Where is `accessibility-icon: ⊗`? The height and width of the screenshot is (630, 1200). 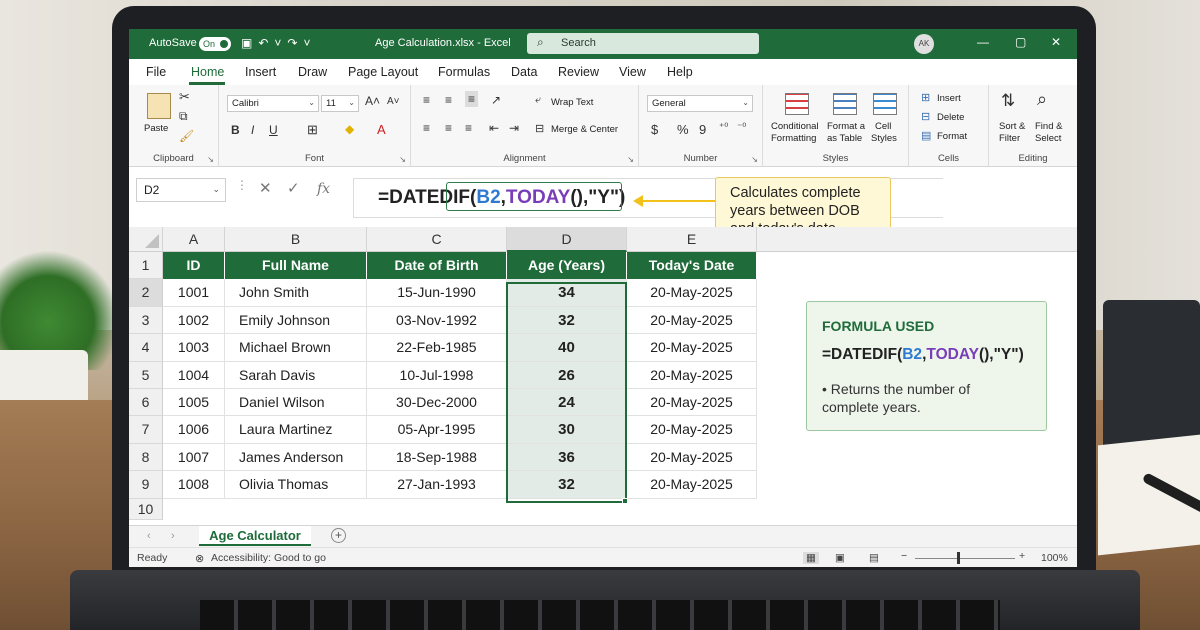 accessibility-icon: ⊗ is located at coordinates (199, 558).